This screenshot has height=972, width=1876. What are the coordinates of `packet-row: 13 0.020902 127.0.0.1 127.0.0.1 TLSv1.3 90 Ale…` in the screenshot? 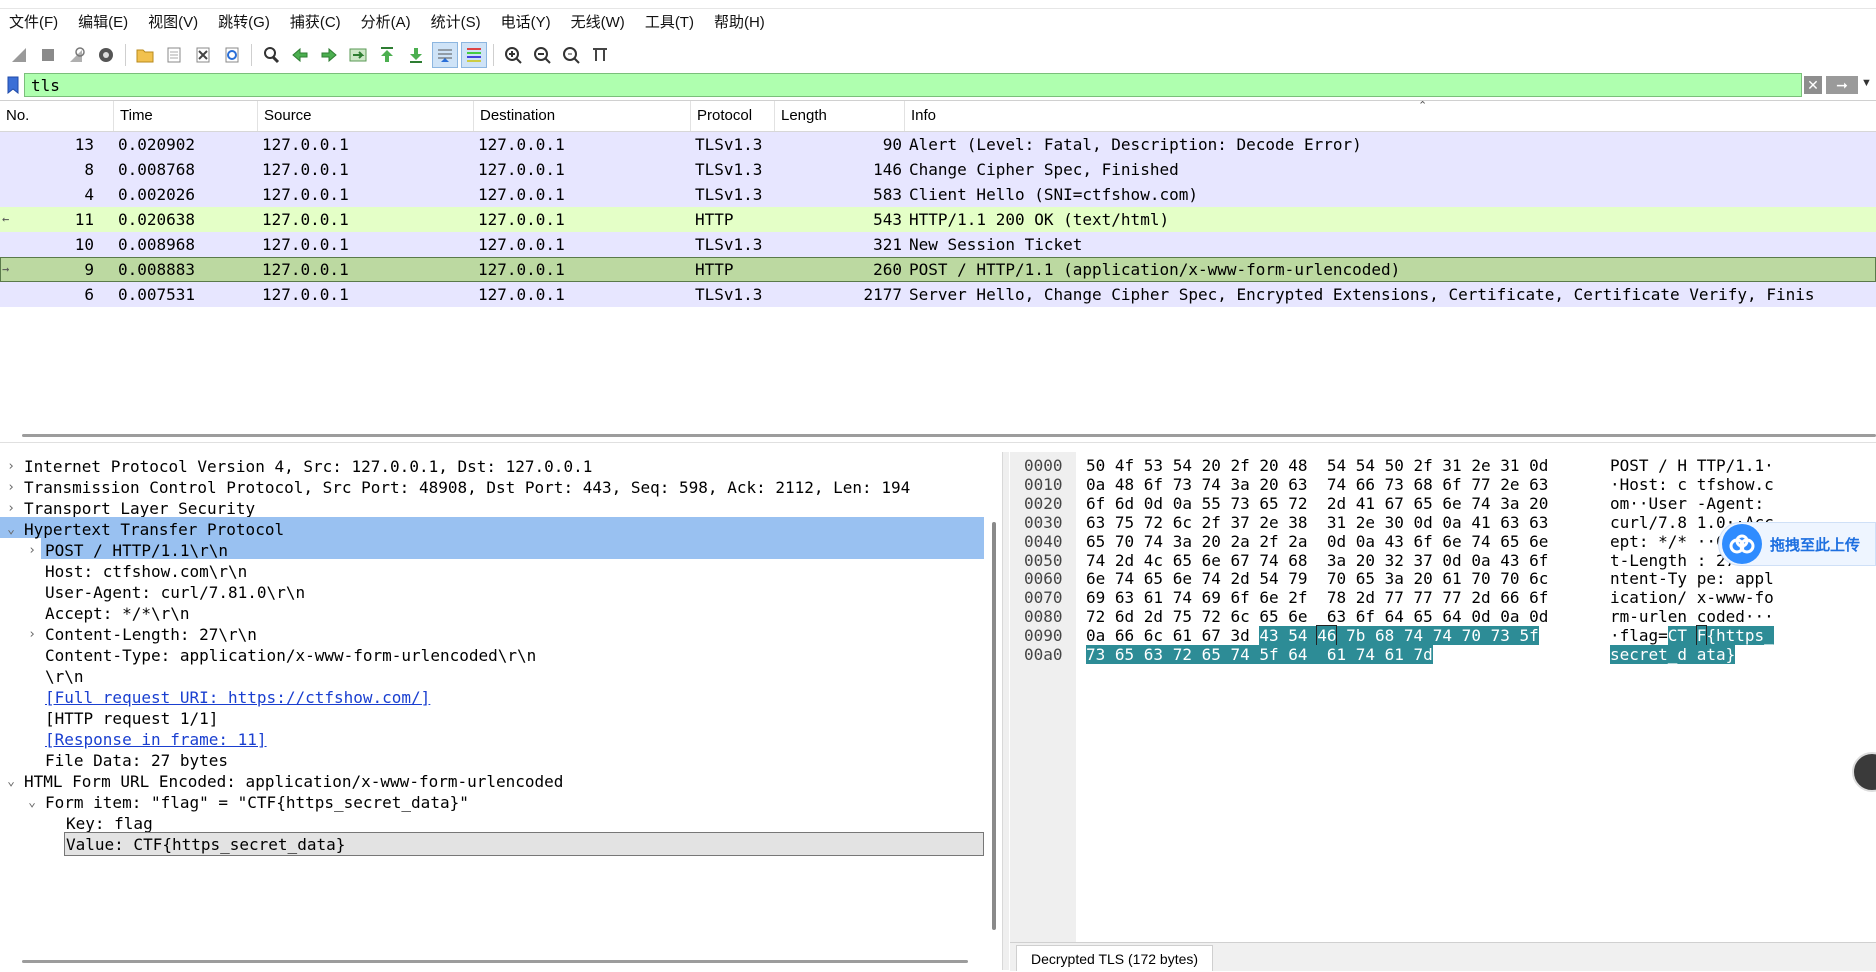 It's located at (938, 144).